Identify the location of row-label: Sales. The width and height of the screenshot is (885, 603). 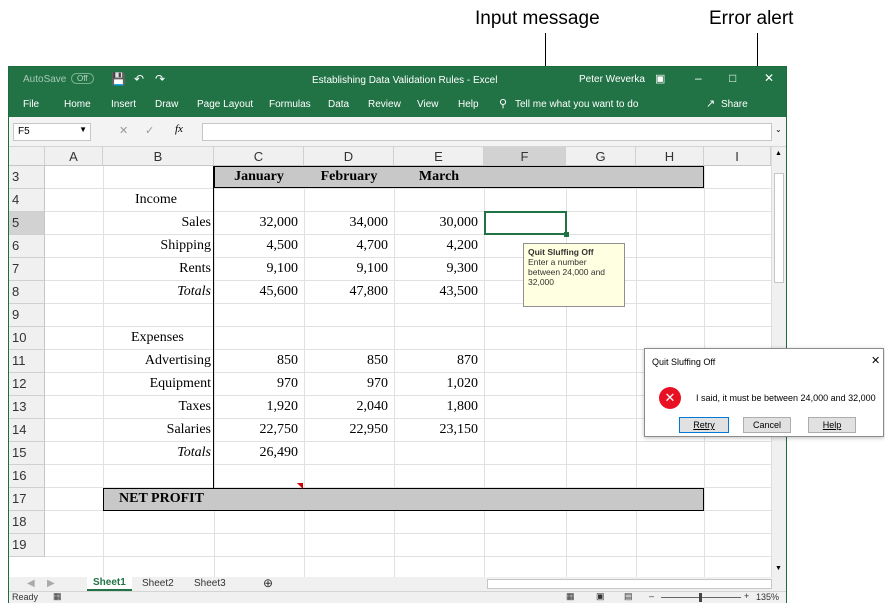
(157, 223).